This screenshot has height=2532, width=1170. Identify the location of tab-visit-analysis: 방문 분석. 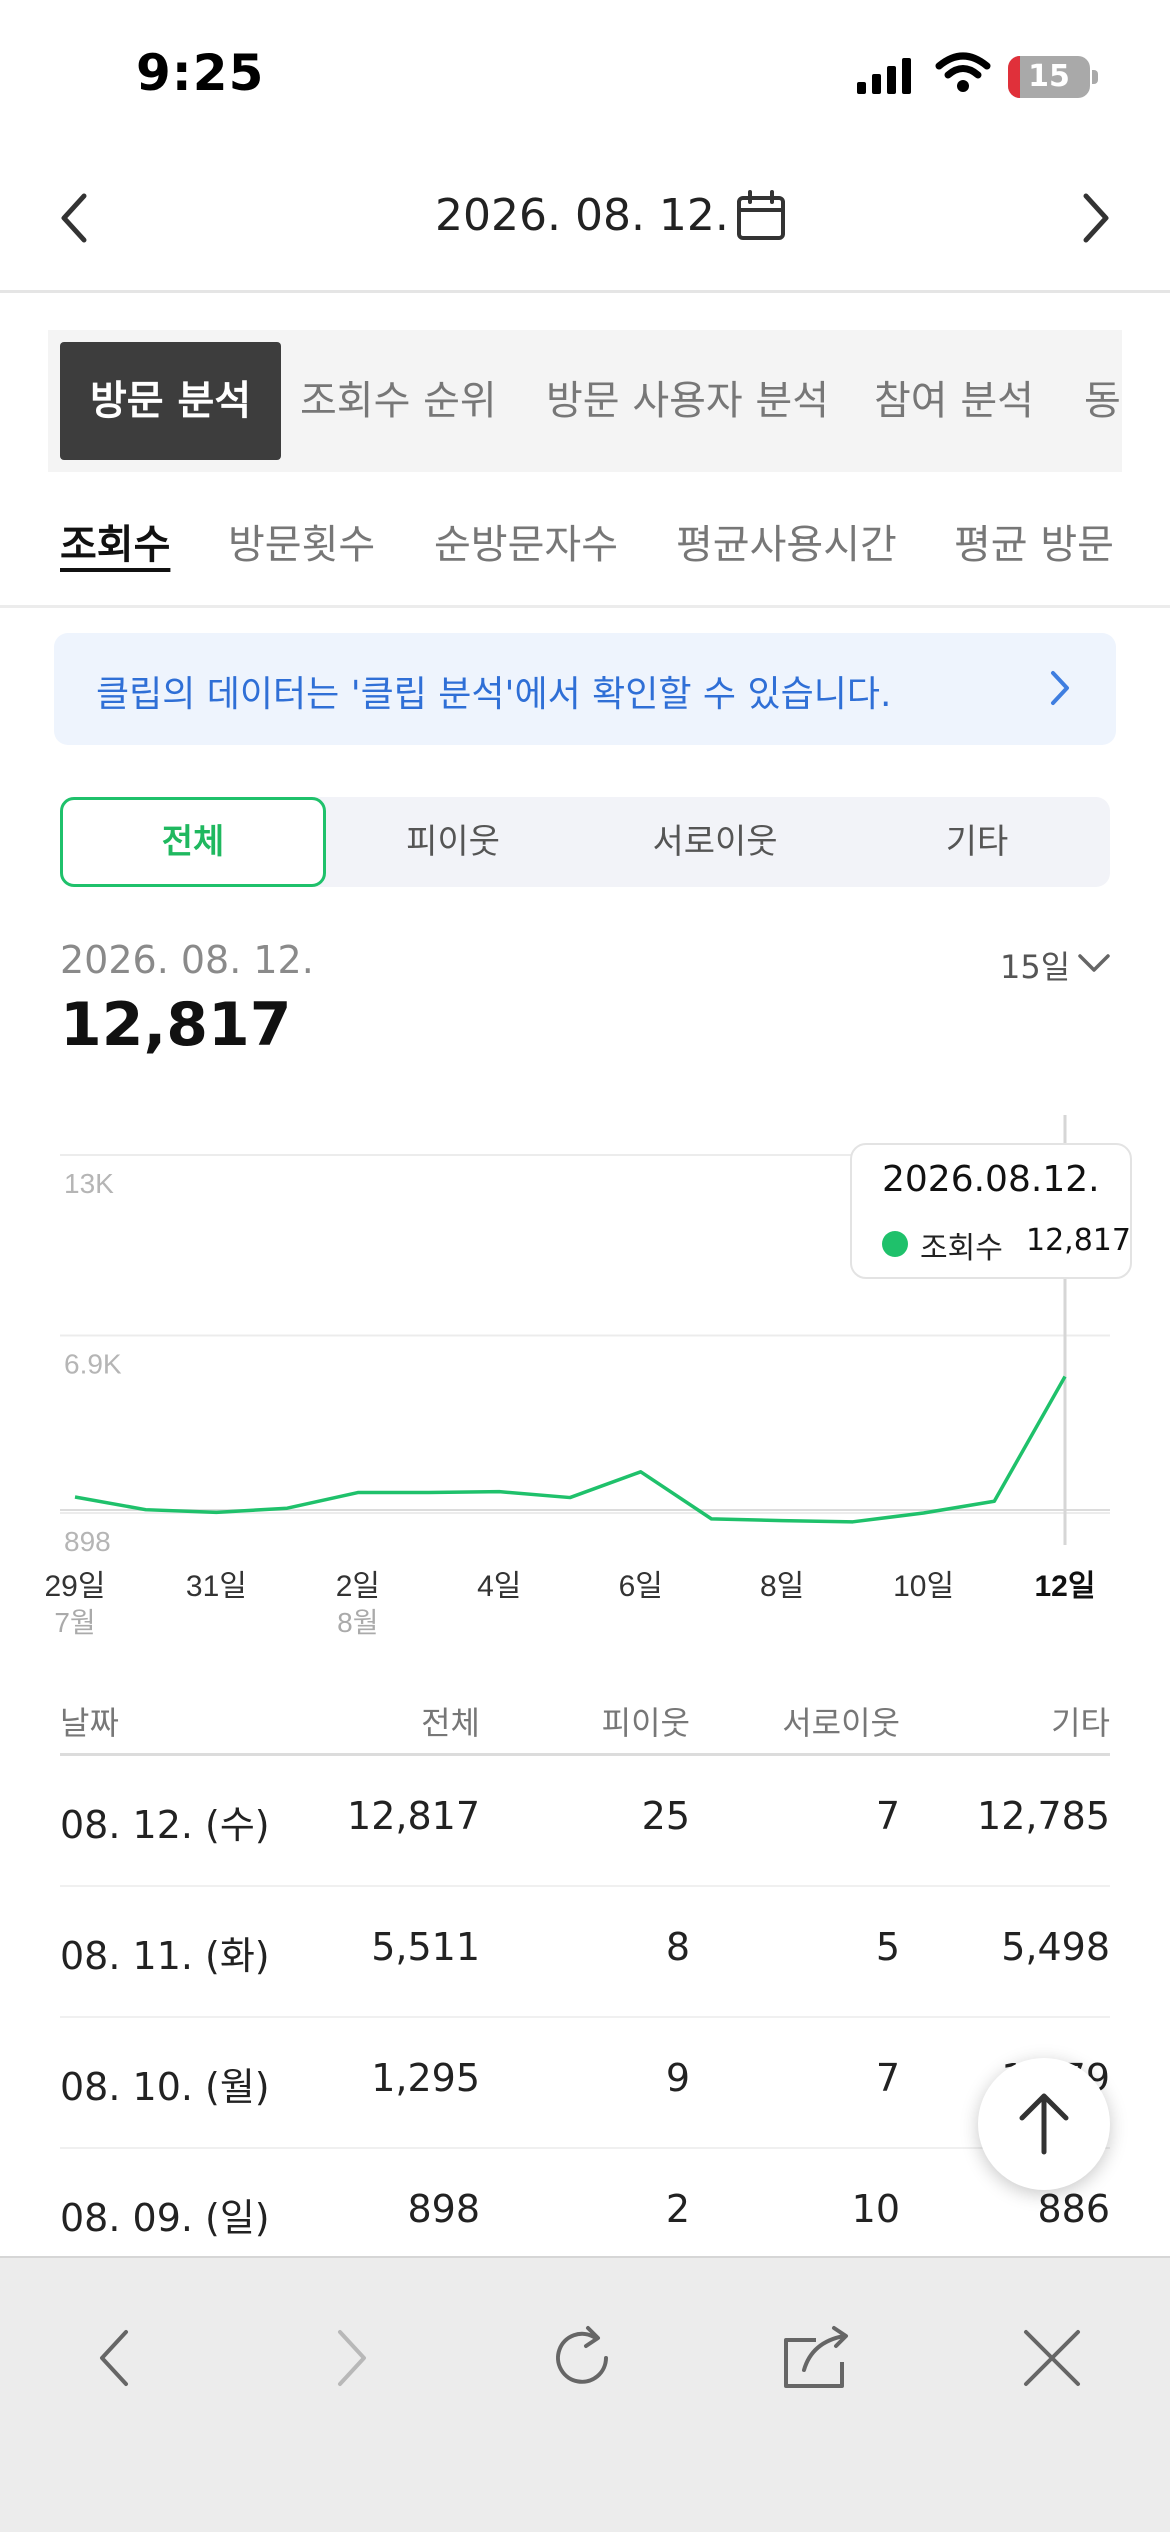
(171, 401).